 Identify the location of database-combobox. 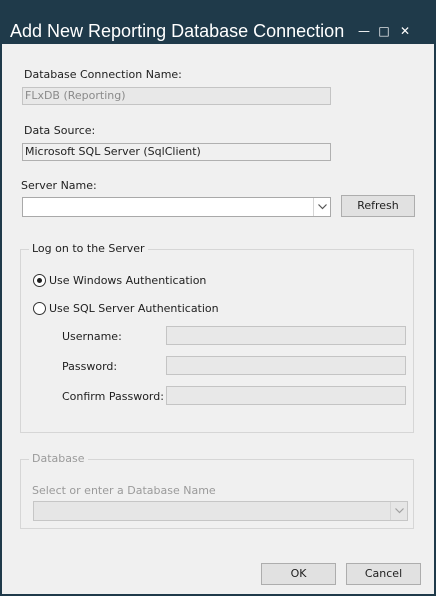
(220, 511).